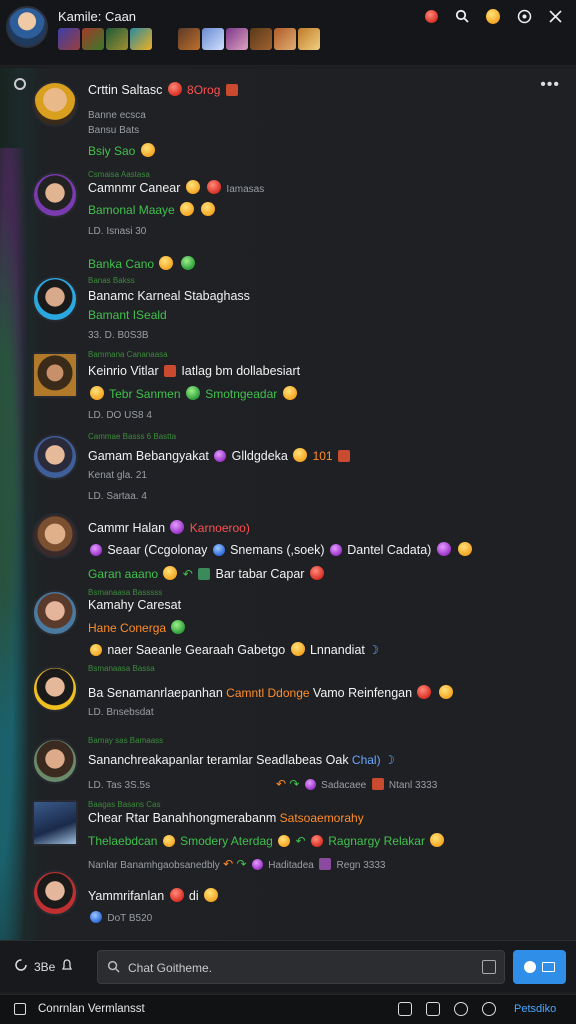  Describe the element at coordinates (447, 1009) in the screenshot. I see `status-icons` at that location.